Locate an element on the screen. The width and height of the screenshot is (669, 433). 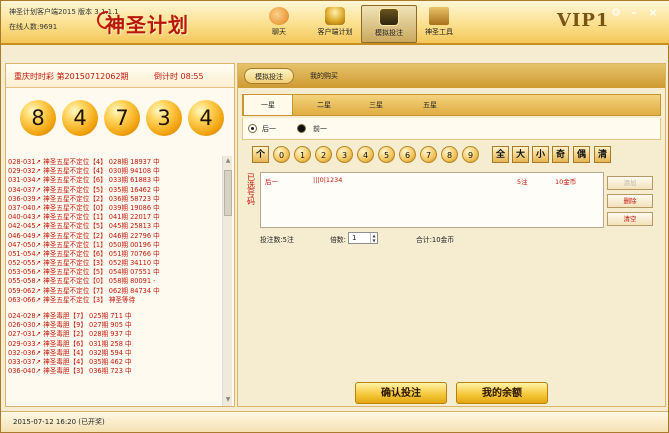
history-row: 029-033↗ 神圣毒胆【6】 031期 258 中 is located at coordinates (70, 343).